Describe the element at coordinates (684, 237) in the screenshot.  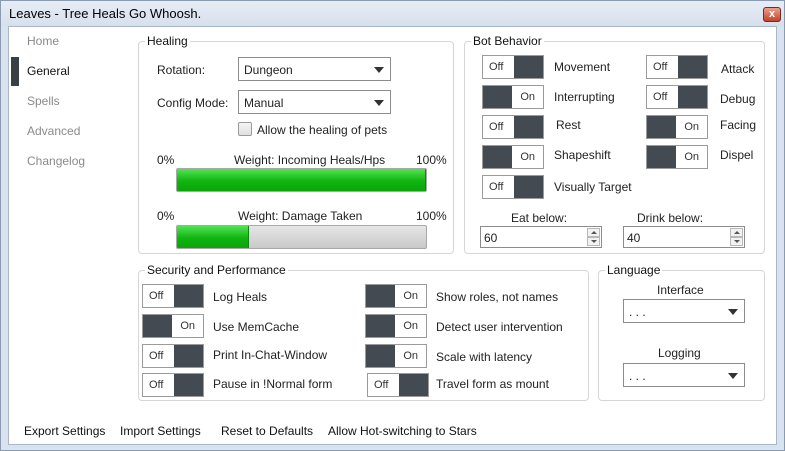
I see `drink-below-input: 40` at that location.